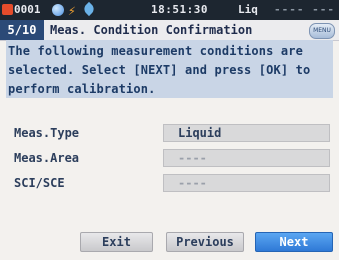 Image resolution: width=339 pixels, height=260 pixels. Describe the element at coordinates (116, 242) in the screenshot. I see `exit-button: Exit` at that location.